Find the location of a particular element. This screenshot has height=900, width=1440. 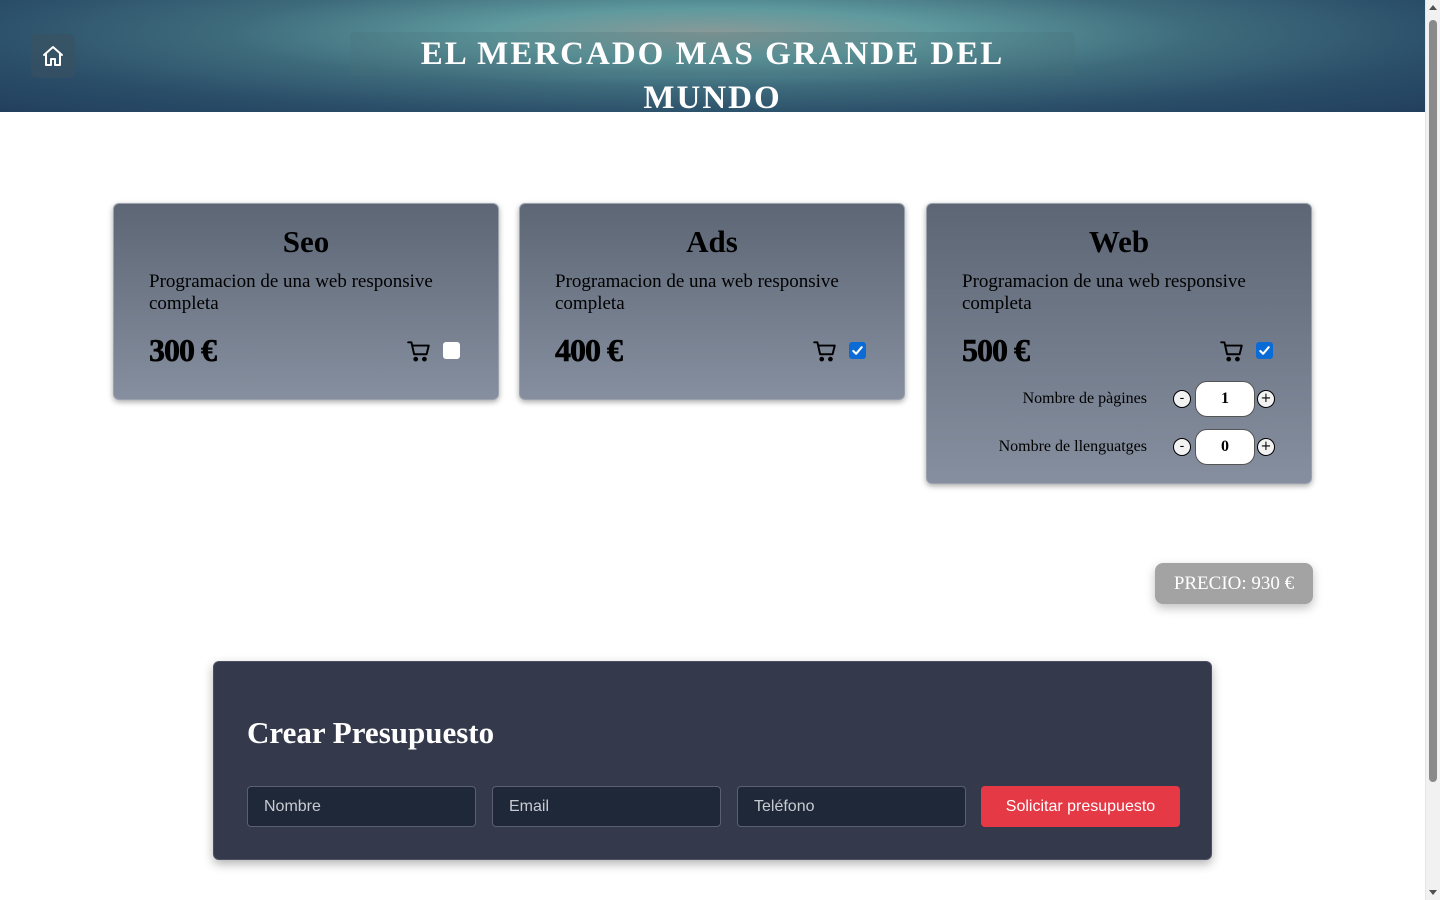

service-checkbox-ads is located at coordinates (857, 350).